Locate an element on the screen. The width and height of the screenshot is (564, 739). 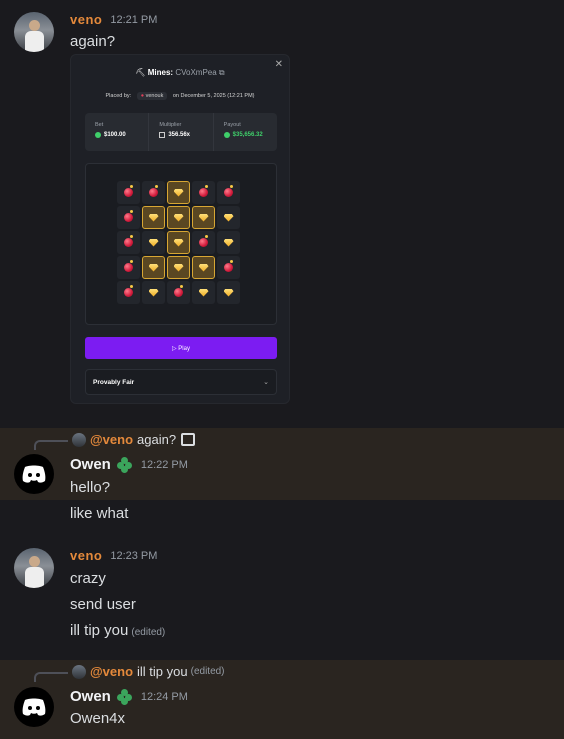
payout-value: $35,656.32 is located at coordinates (247, 135).